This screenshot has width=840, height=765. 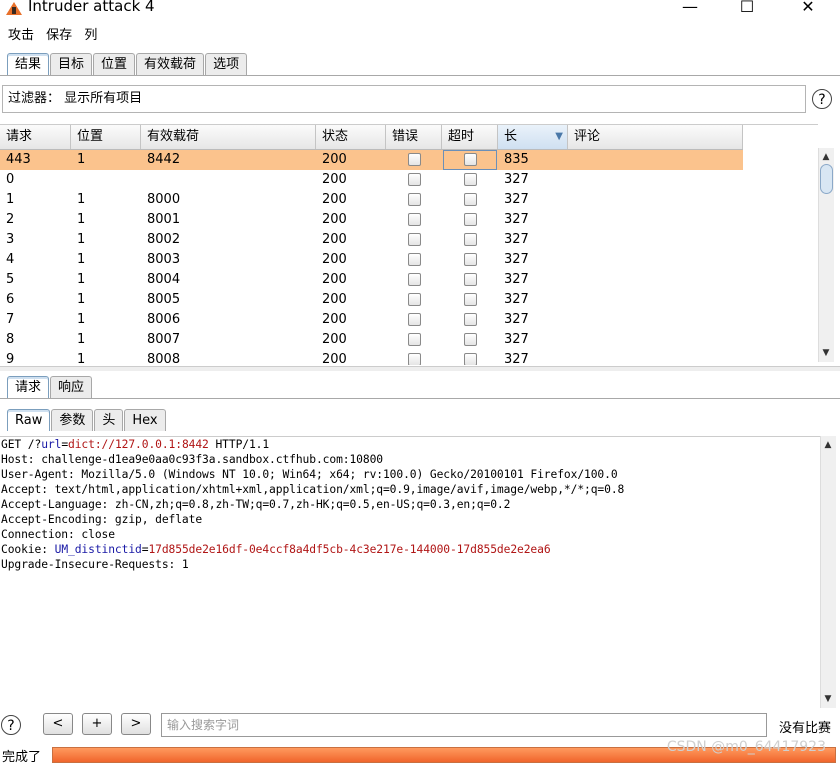 What do you see at coordinates (71, 64) in the screenshot?
I see `tab-target: 目标` at bounding box center [71, 64].